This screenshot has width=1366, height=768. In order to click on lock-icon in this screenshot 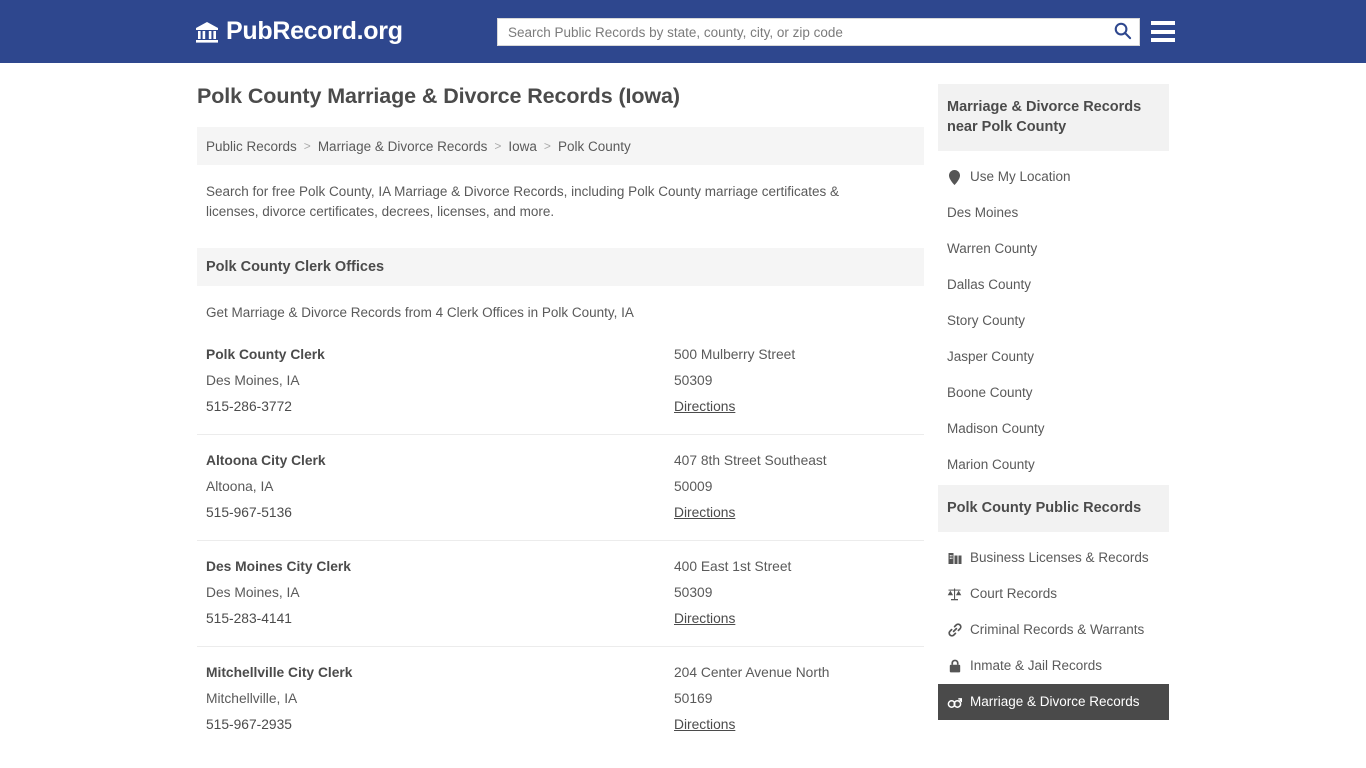, I will do `click(954, 666)`.